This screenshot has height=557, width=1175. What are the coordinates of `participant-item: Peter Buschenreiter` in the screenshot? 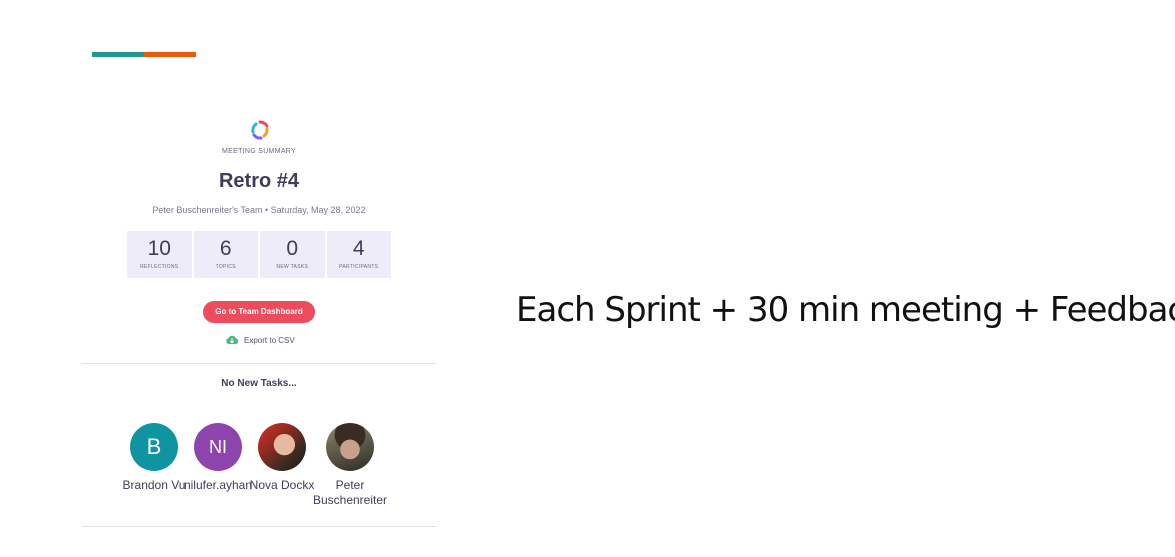 It's located at (350, 465).